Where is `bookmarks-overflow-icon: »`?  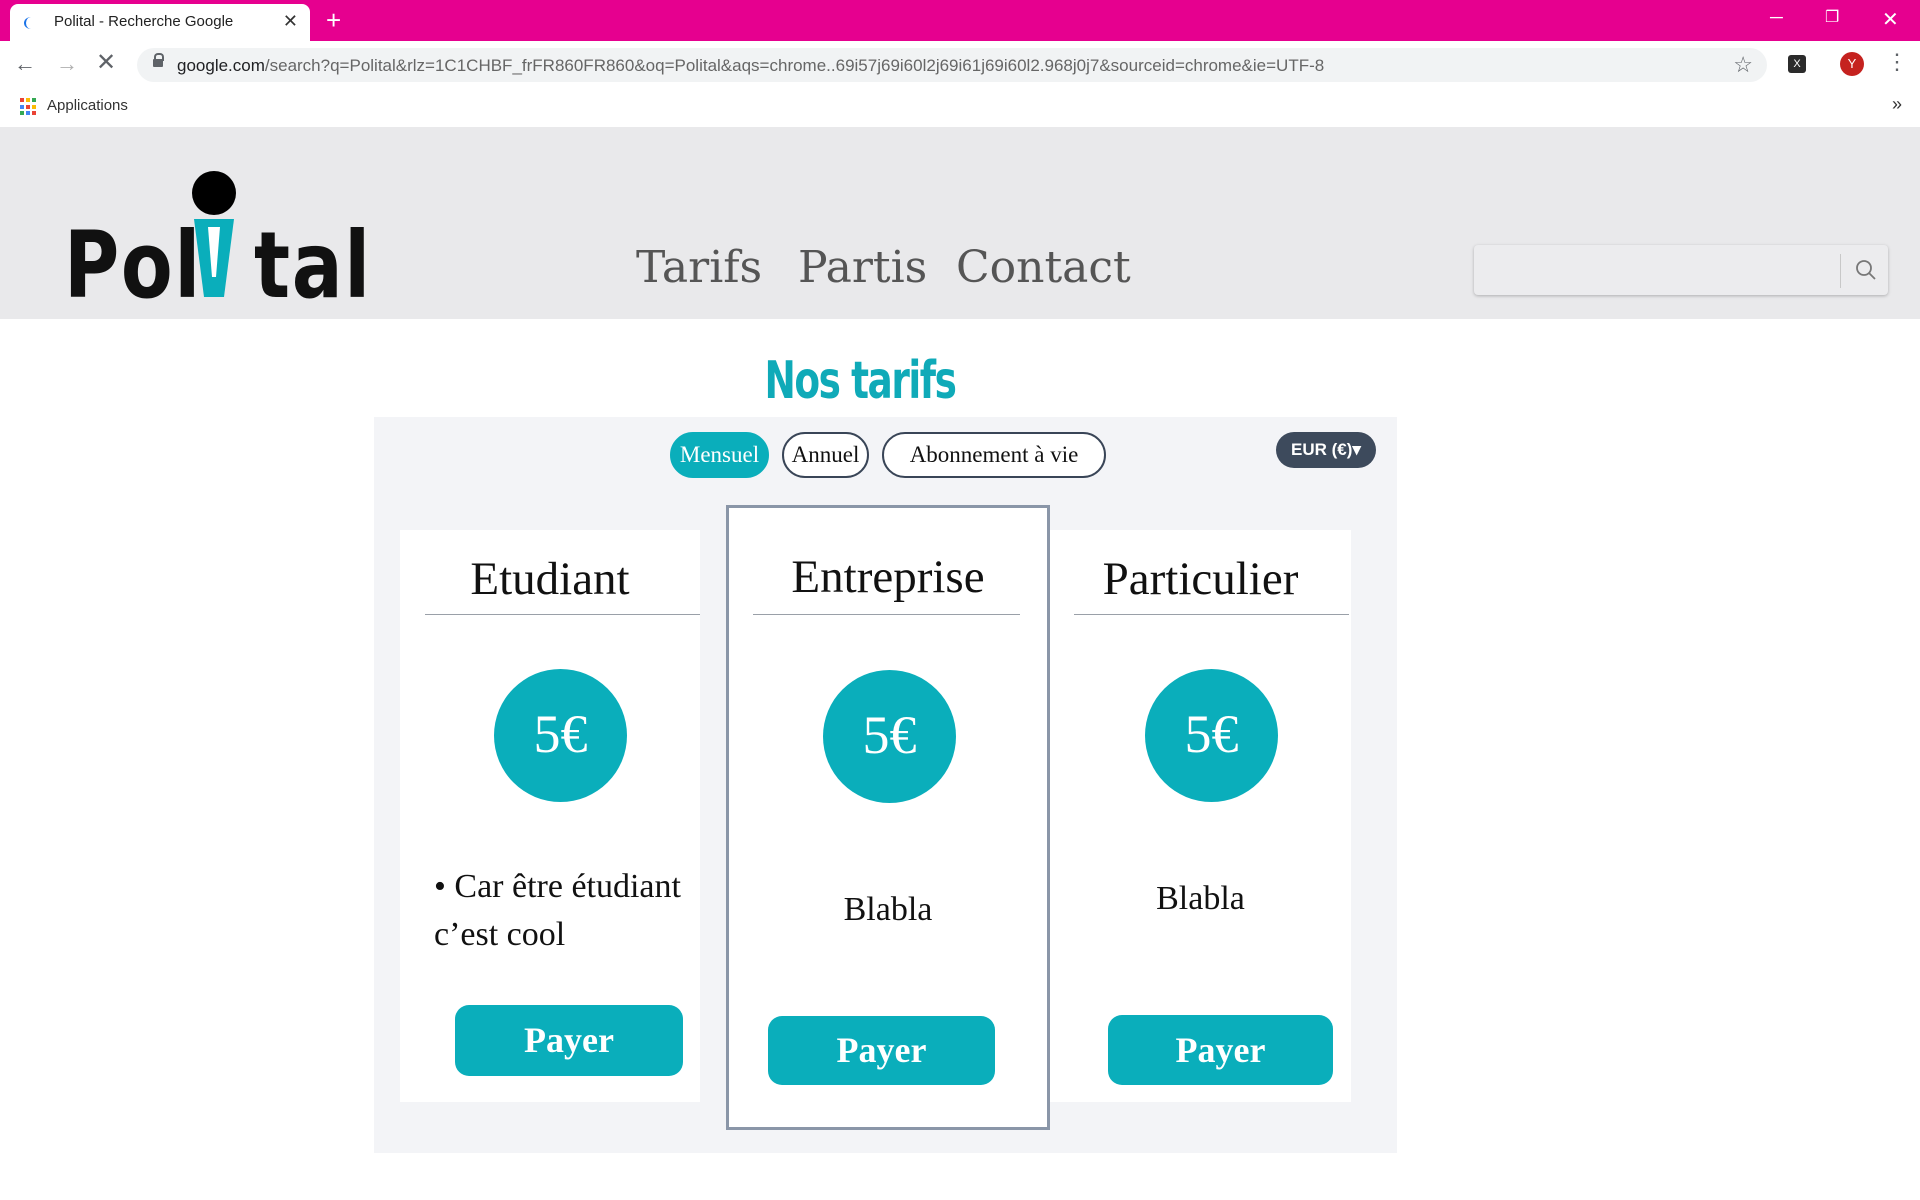 bookmarks-overflow-icon: » is located at coordinates (1897, 104).